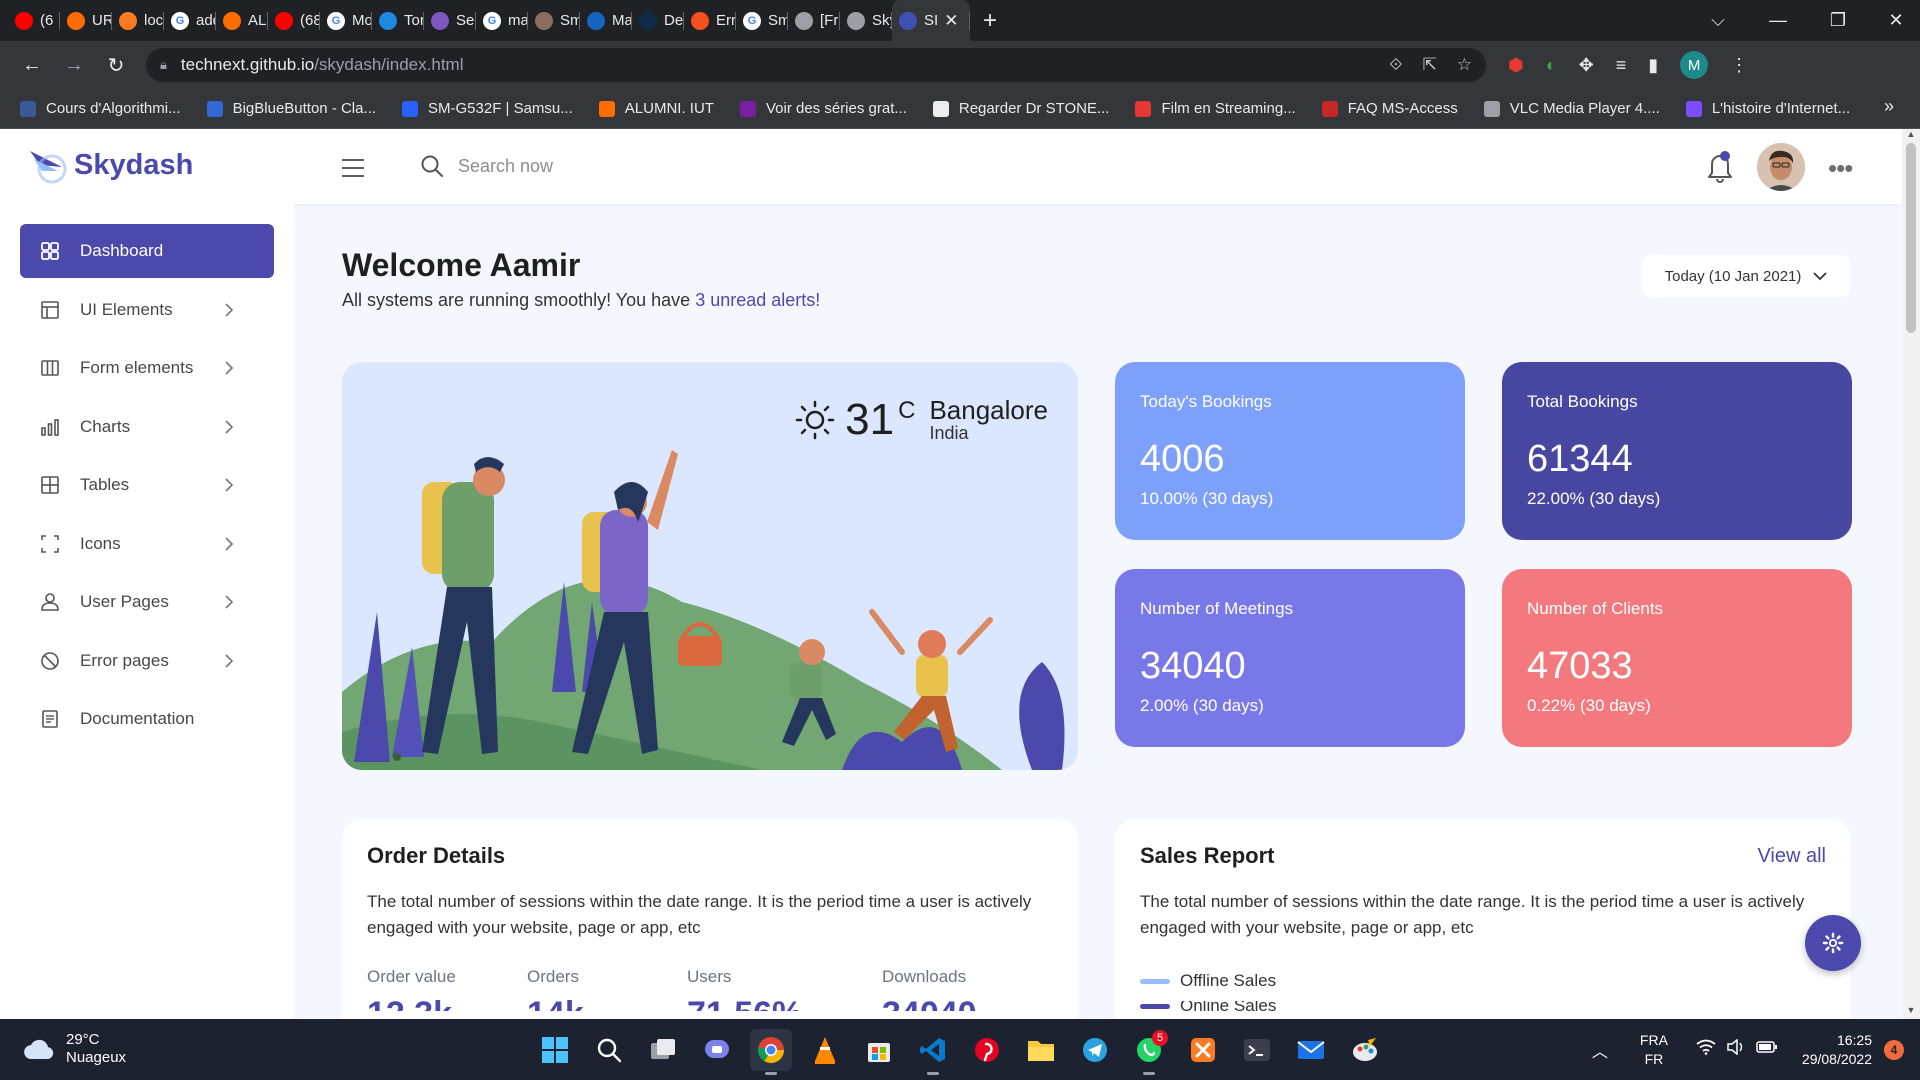  Describe the element at coordinates (450, 20) in the screenshot. I see `browser-tab: Seedr` at that location.